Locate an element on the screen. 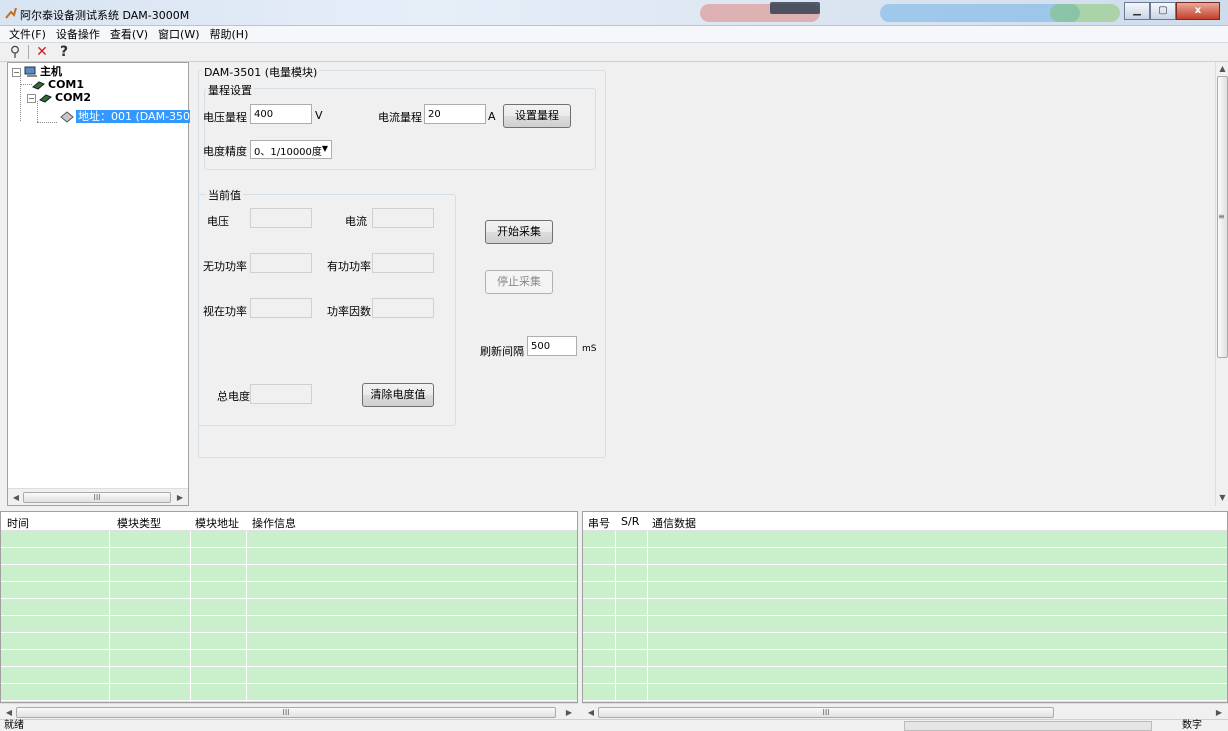  voltage-label: 电压 is located at coordinates (218, 221).